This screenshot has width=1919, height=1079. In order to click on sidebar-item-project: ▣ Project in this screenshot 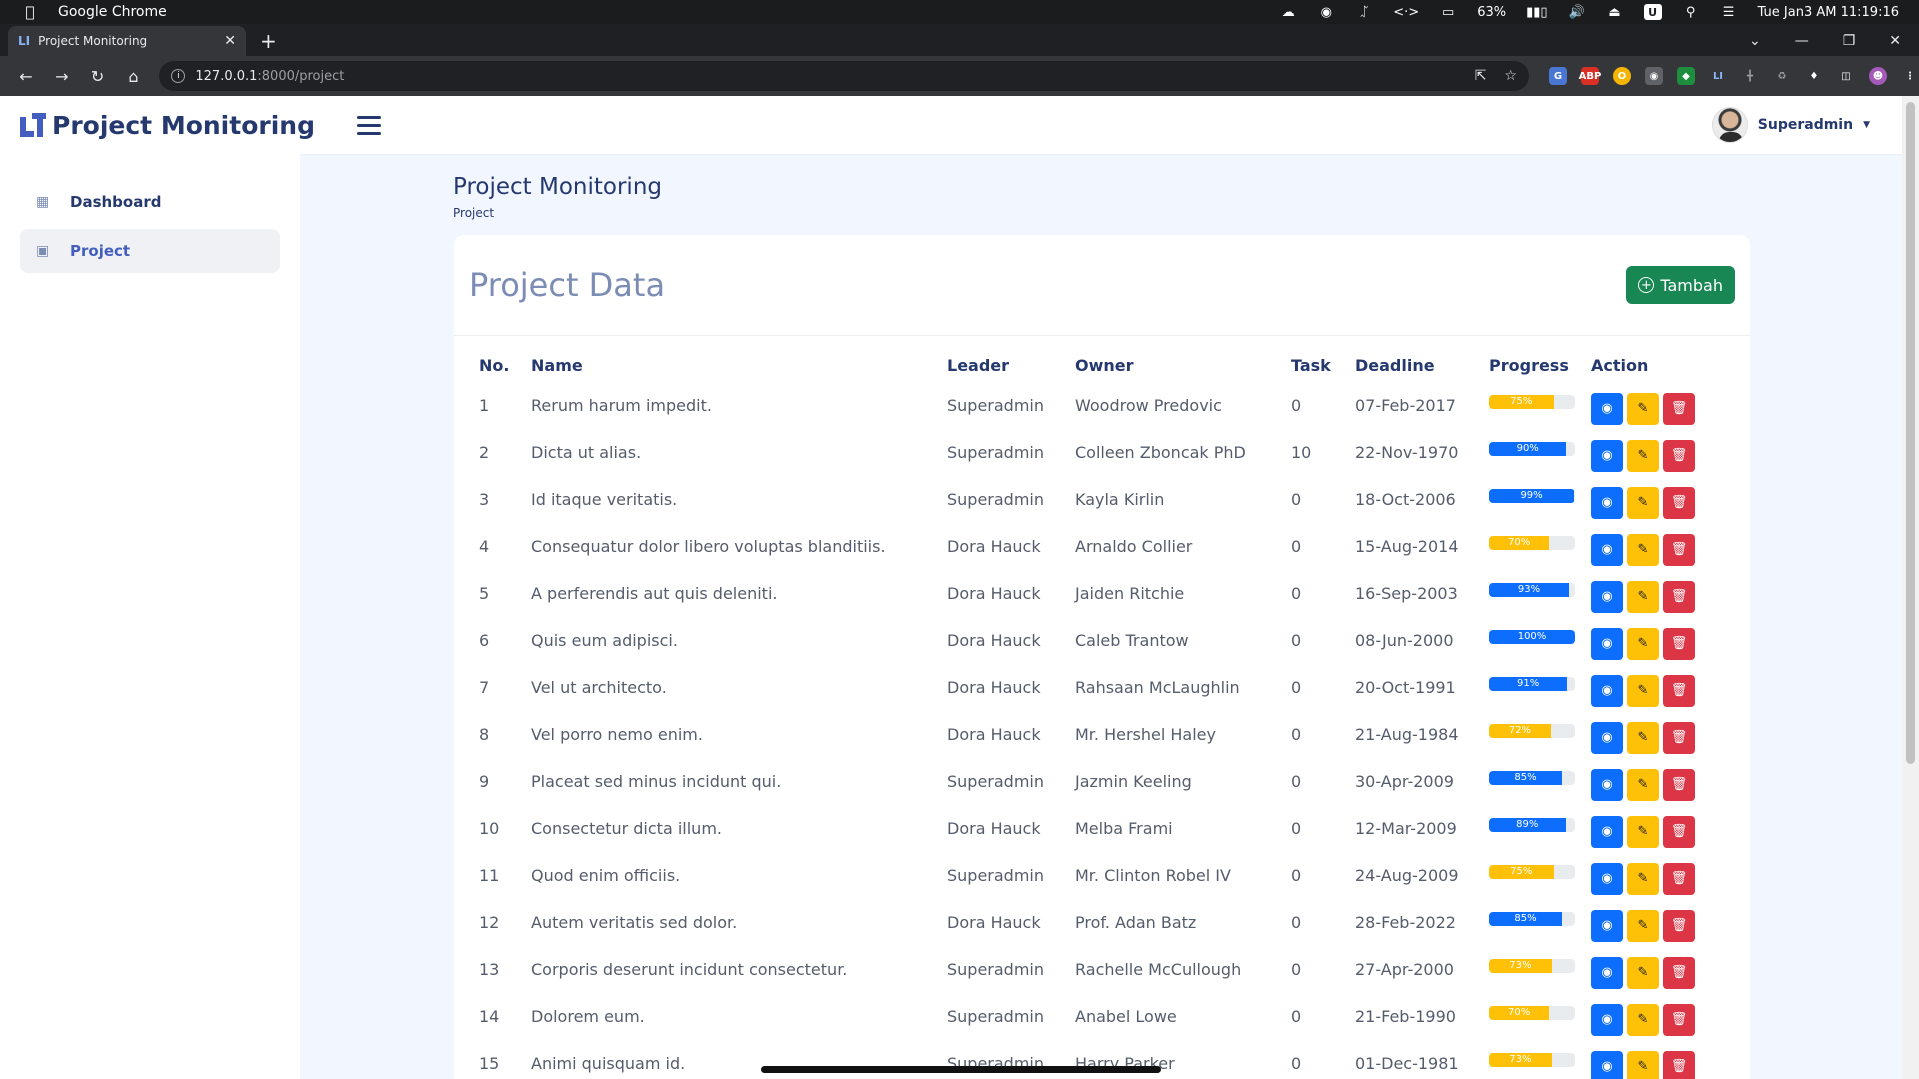, I will do `click(150, 251)`.